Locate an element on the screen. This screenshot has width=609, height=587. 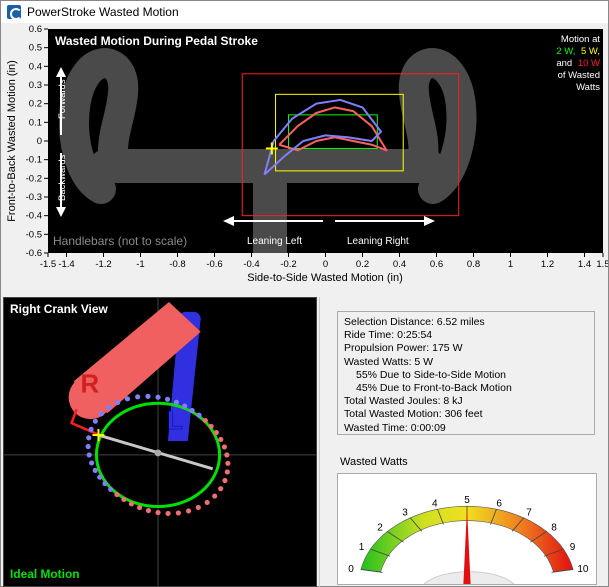
y-tick-label: -0.4 is located at coordinates (34, 216).